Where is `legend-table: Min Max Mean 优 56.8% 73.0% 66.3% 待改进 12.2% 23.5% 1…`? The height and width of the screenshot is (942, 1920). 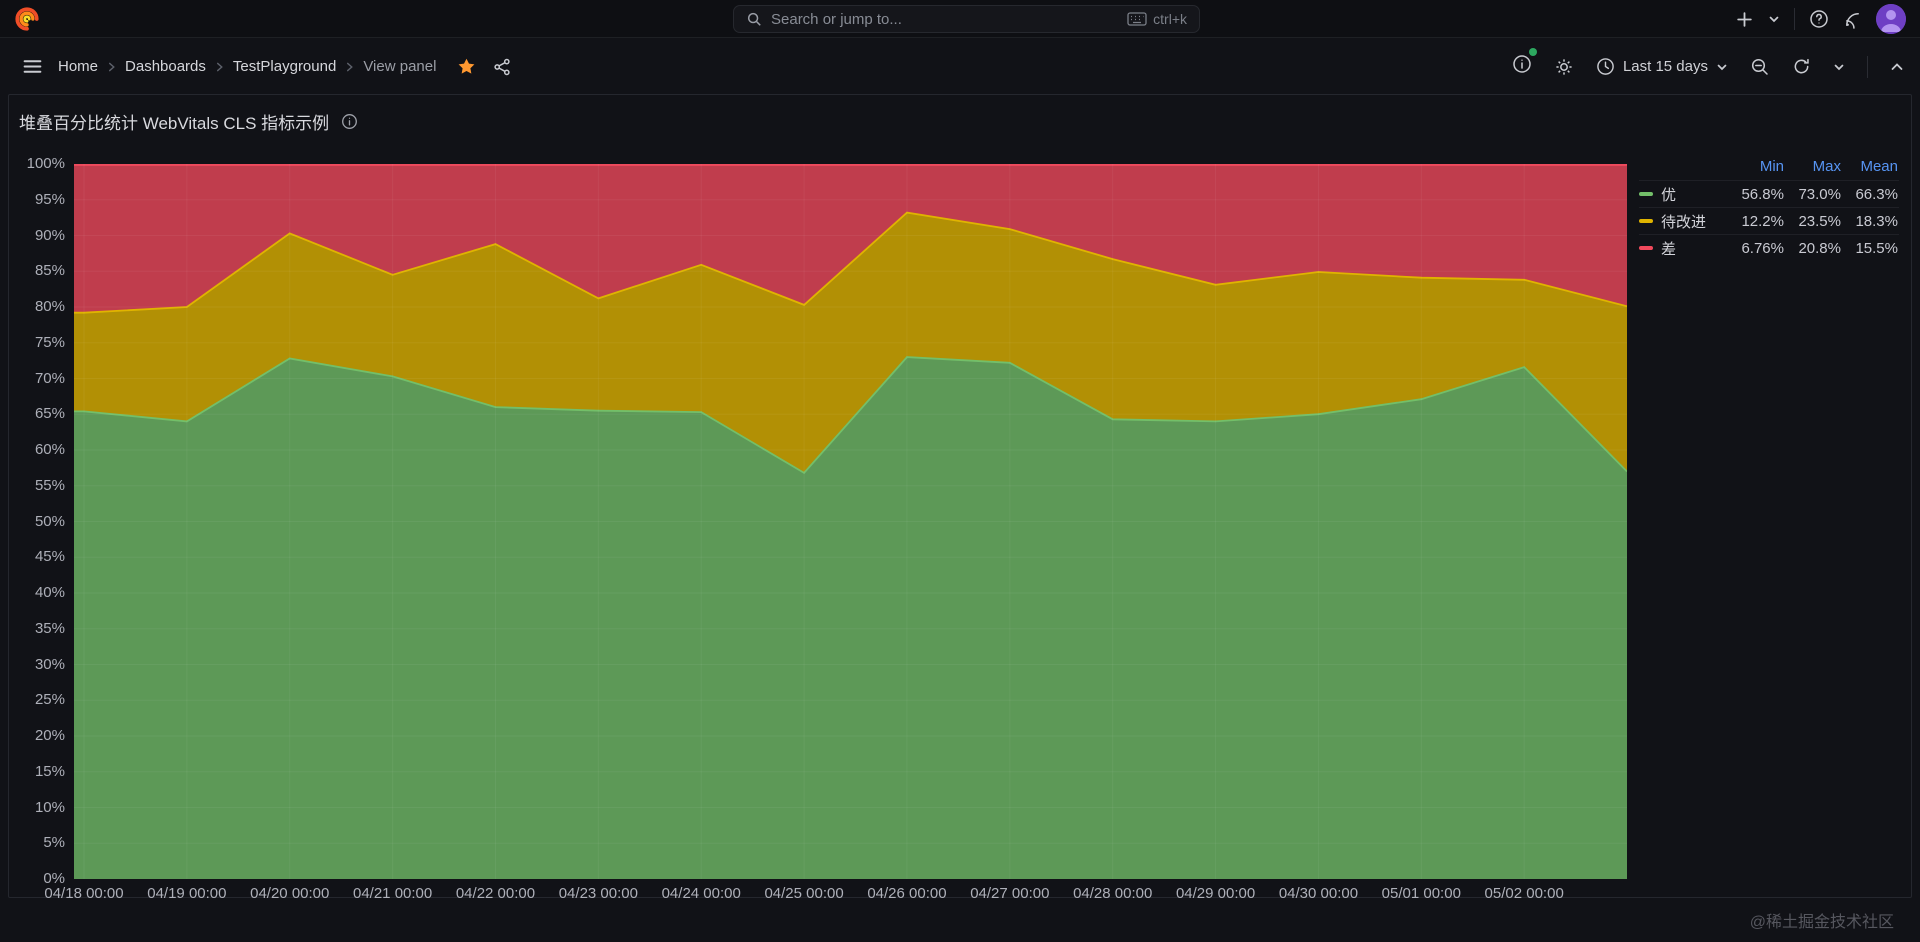
legend-table: Min Max Mean 优 56.8% 73.0% 66.3% 待改进 12.2% 23.5% 1… is located at coordinates (1769, 207).